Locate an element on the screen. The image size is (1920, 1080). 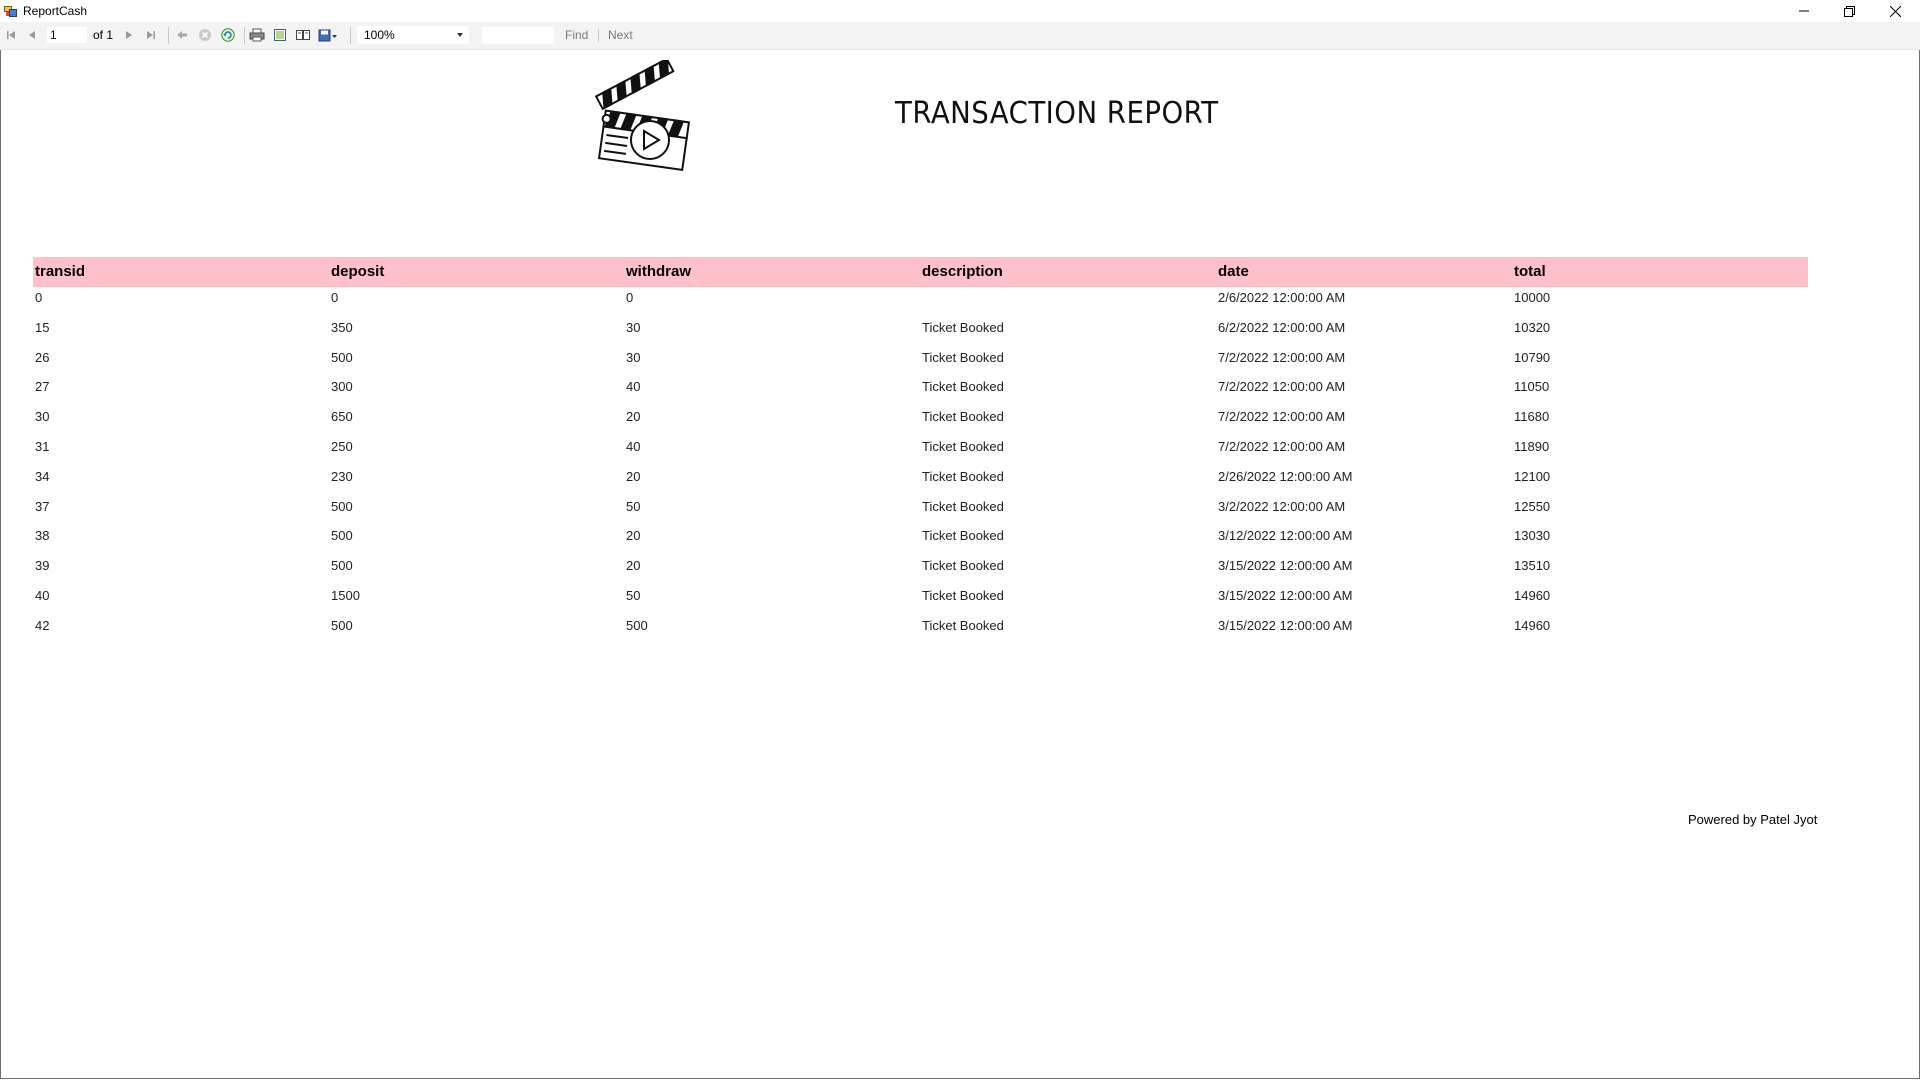
cell-total: 14960 is located at coordinates (1532, 625).